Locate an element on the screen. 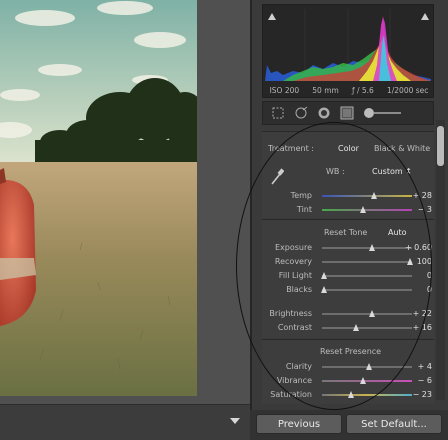  treatment-bw-button: Black & White is located at coordinates (402, 148).